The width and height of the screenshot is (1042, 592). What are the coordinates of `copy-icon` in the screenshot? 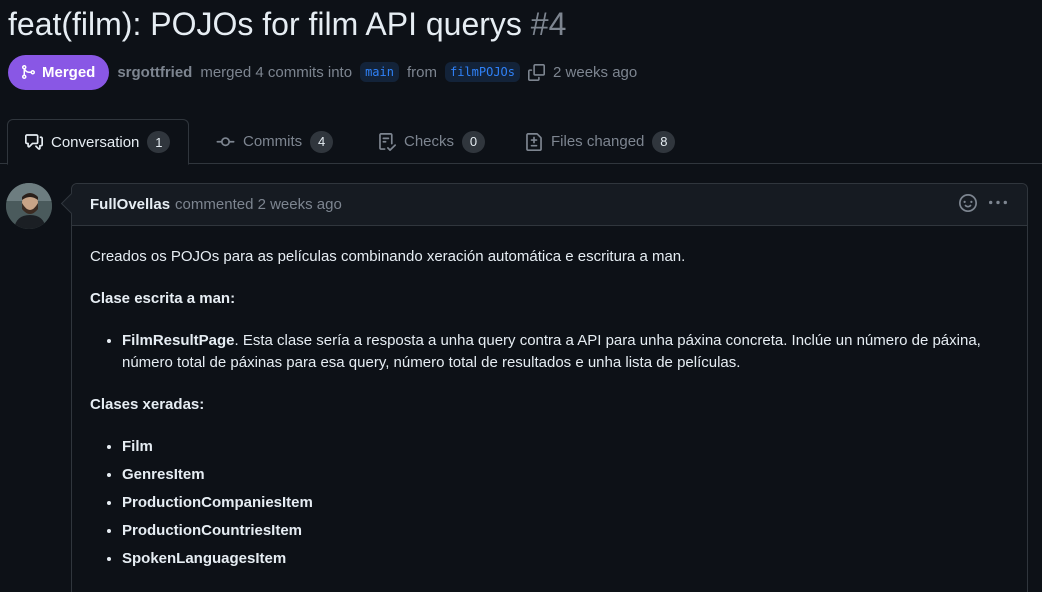 It's located at (537, 72).